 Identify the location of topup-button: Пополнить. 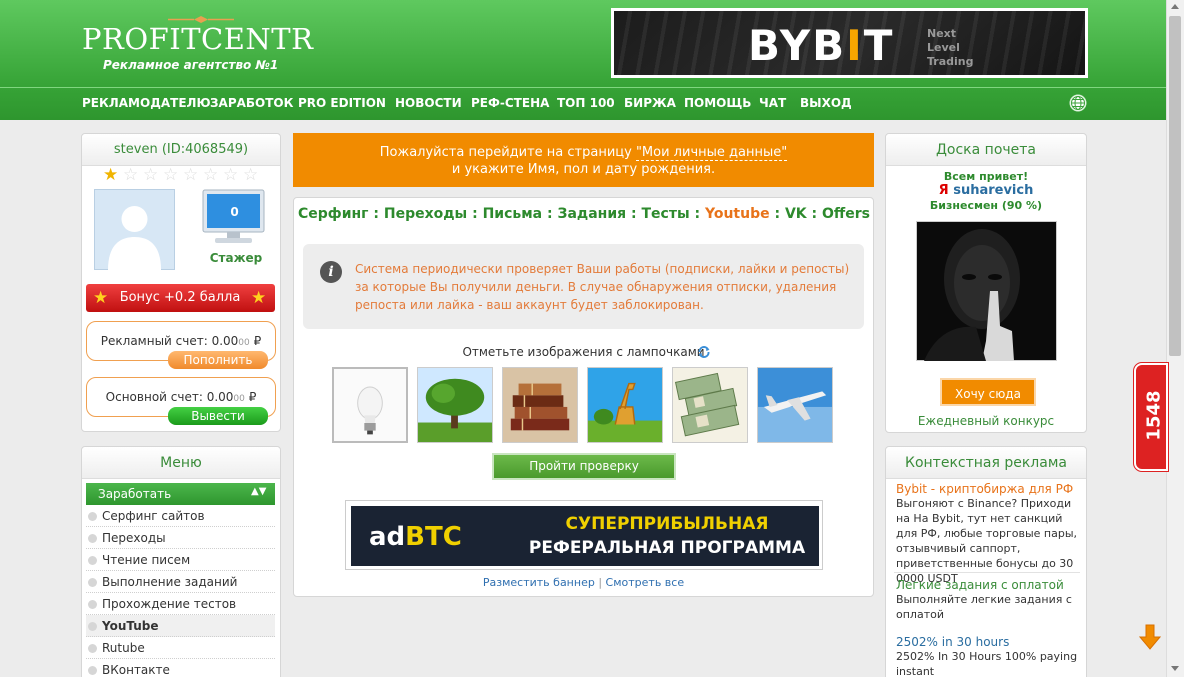
(218, 360).